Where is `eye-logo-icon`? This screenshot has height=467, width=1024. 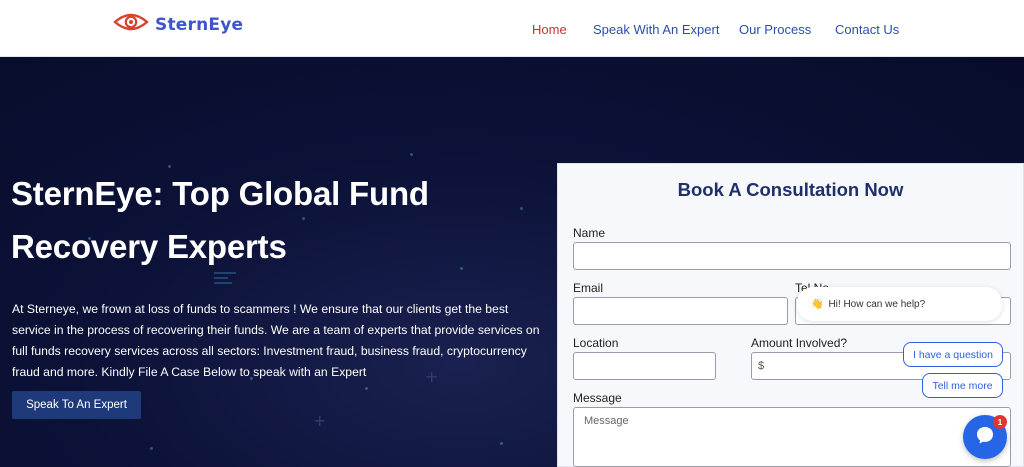
eye-logo-icon is located at coordinates (131, 24).